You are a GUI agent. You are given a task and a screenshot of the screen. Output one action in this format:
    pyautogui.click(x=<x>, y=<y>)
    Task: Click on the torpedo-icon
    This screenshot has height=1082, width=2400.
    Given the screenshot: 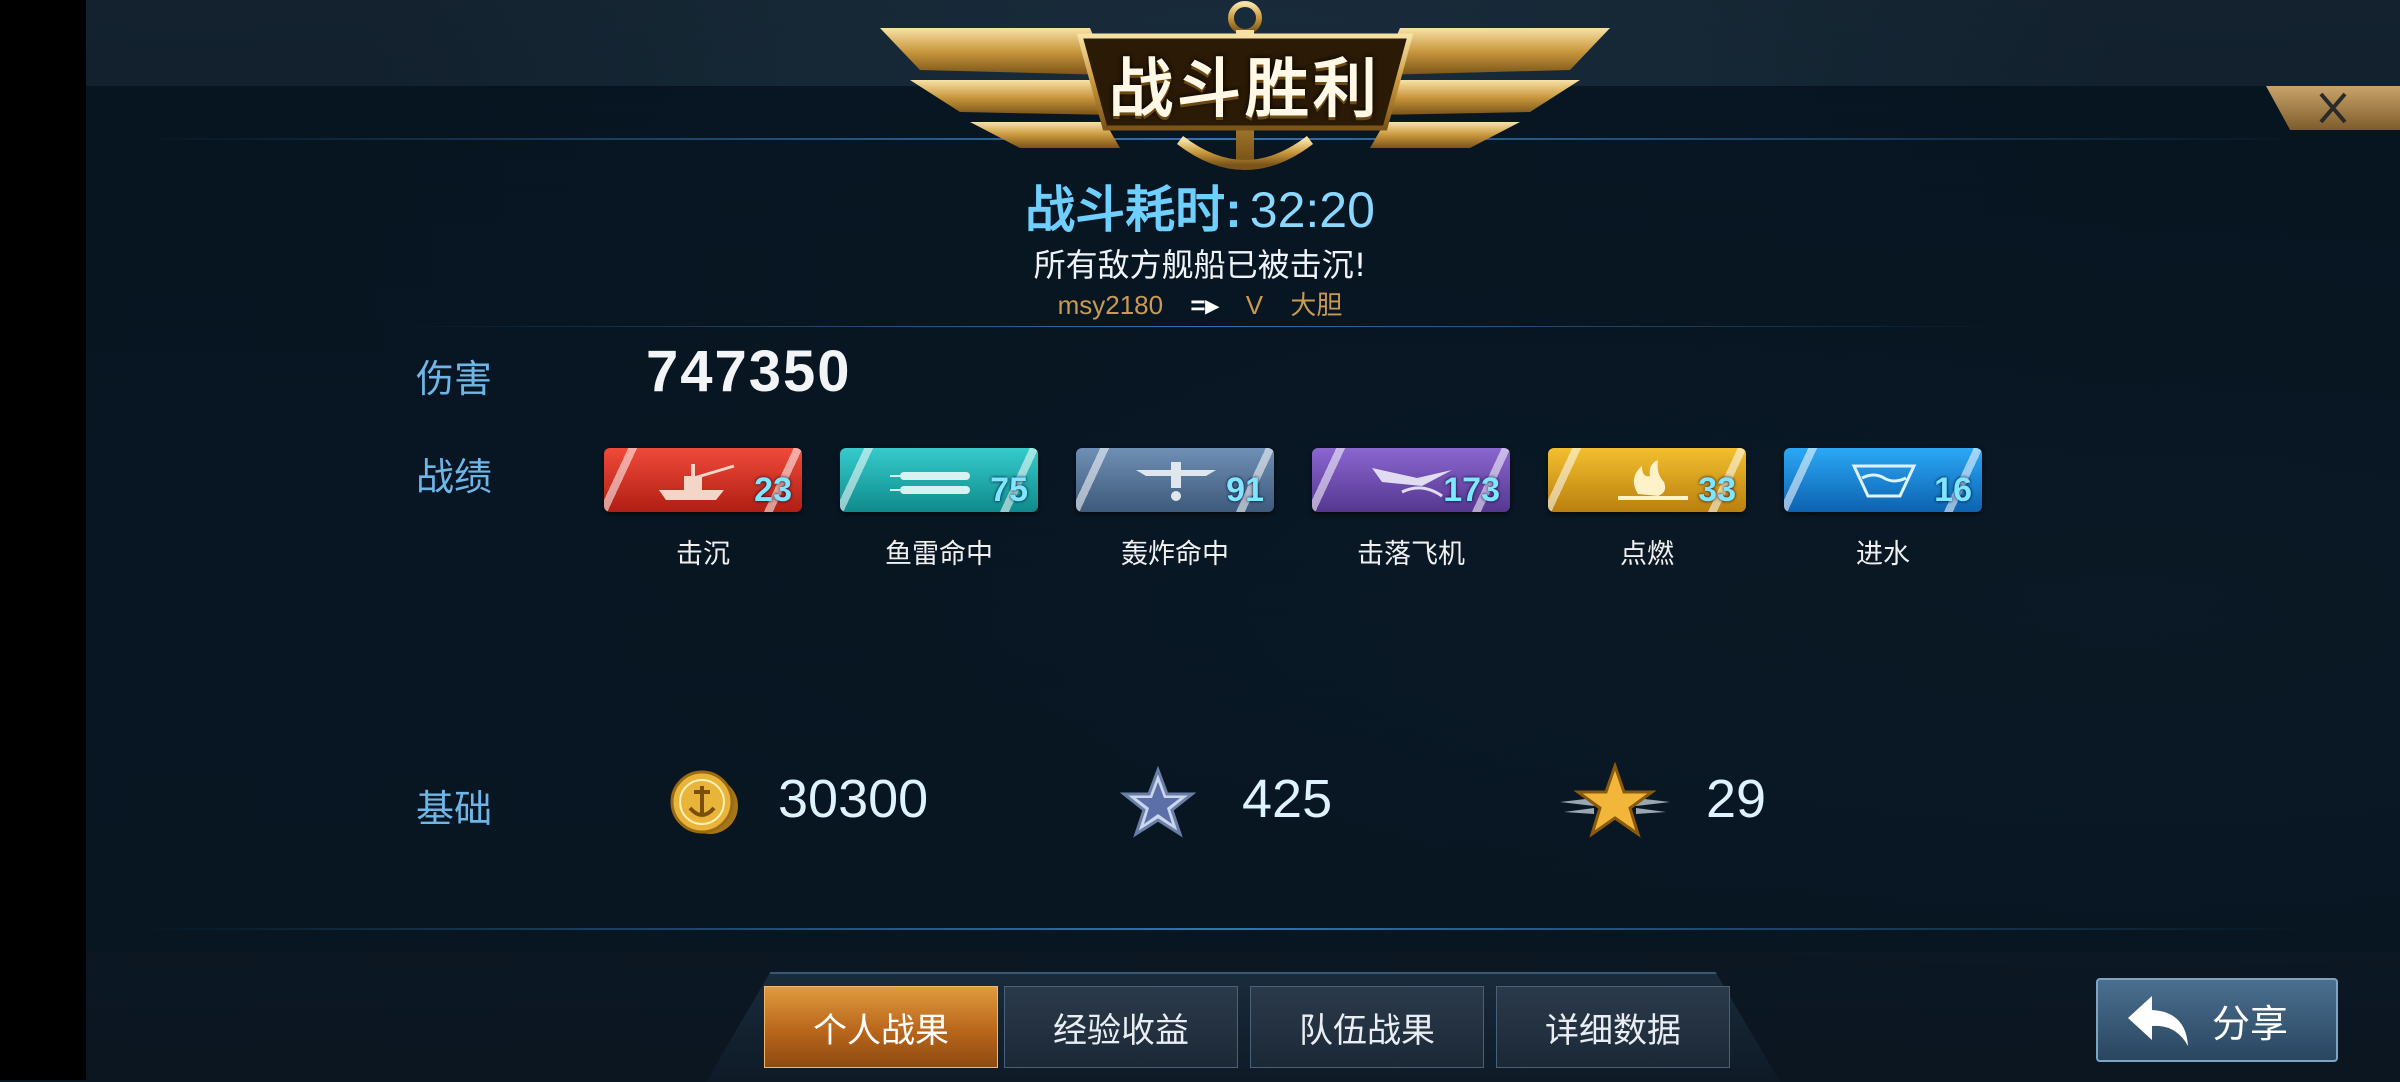 What is the action you would take?
    pyautogui.click(x=930, y=483)
    